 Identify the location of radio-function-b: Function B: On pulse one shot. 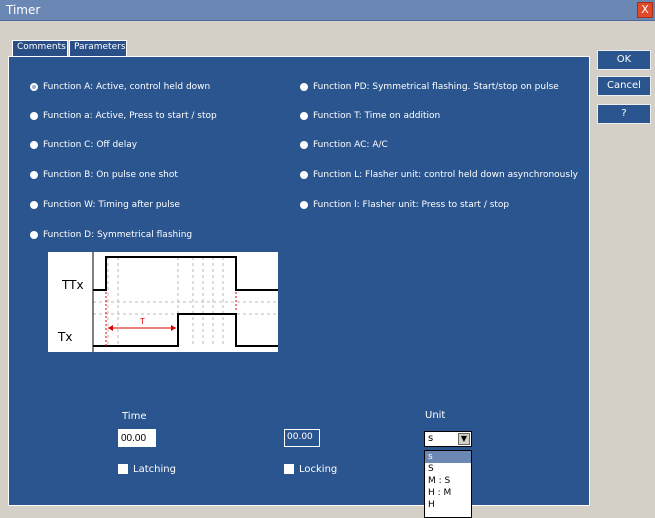
(104, 176).